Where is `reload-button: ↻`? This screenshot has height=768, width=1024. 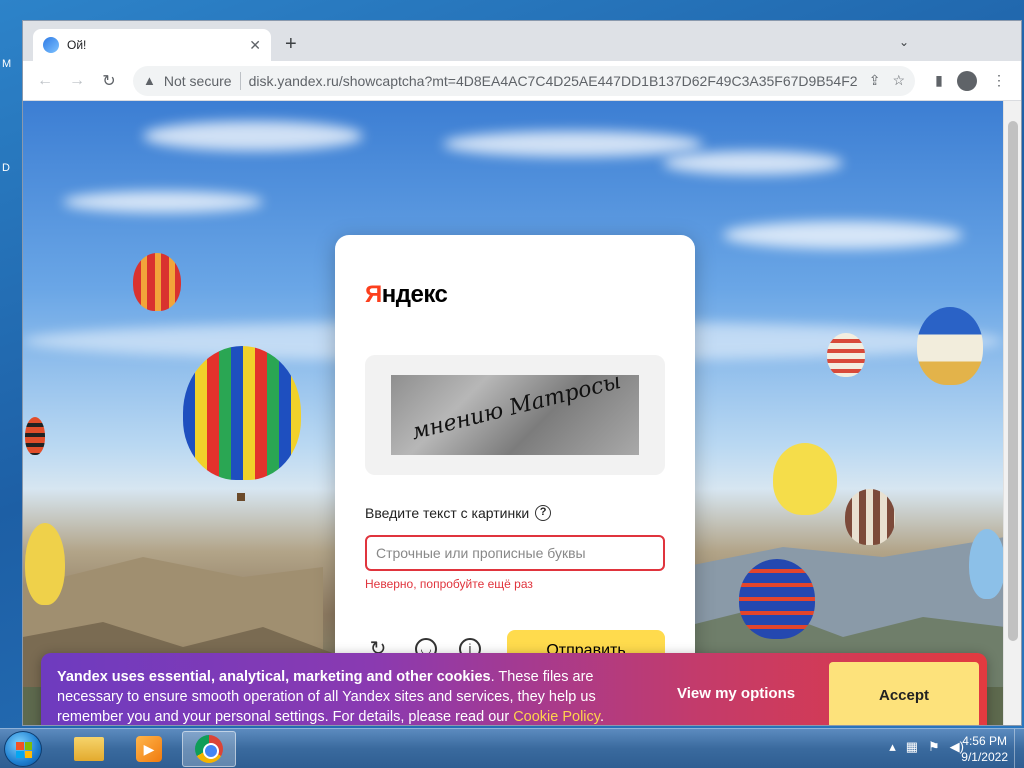
reload-button: ↻ is located at coordinates (109, 81).